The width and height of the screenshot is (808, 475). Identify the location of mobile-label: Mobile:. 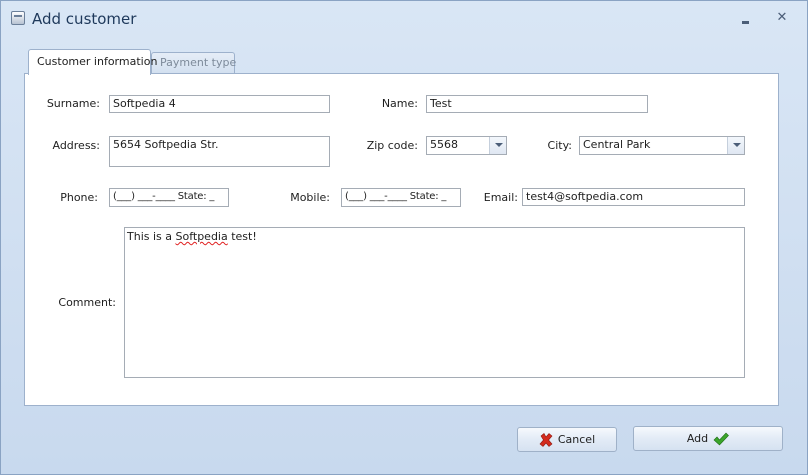
(310, 197).